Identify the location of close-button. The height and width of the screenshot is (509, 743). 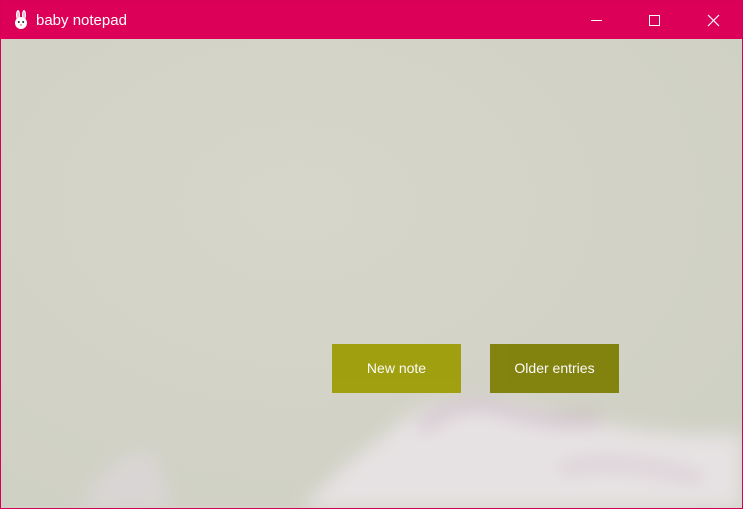
(713, 20).